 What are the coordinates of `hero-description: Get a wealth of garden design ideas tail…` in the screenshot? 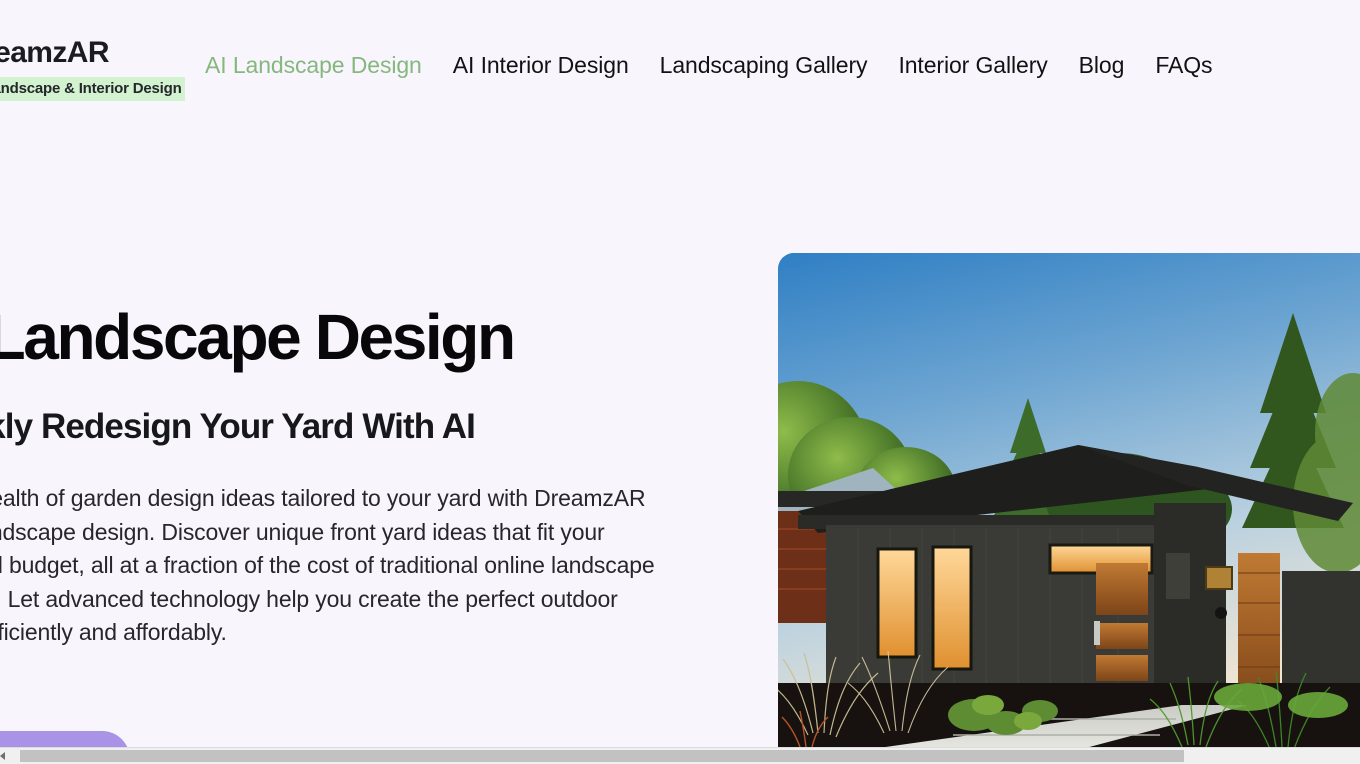 It's located at (327, 565).